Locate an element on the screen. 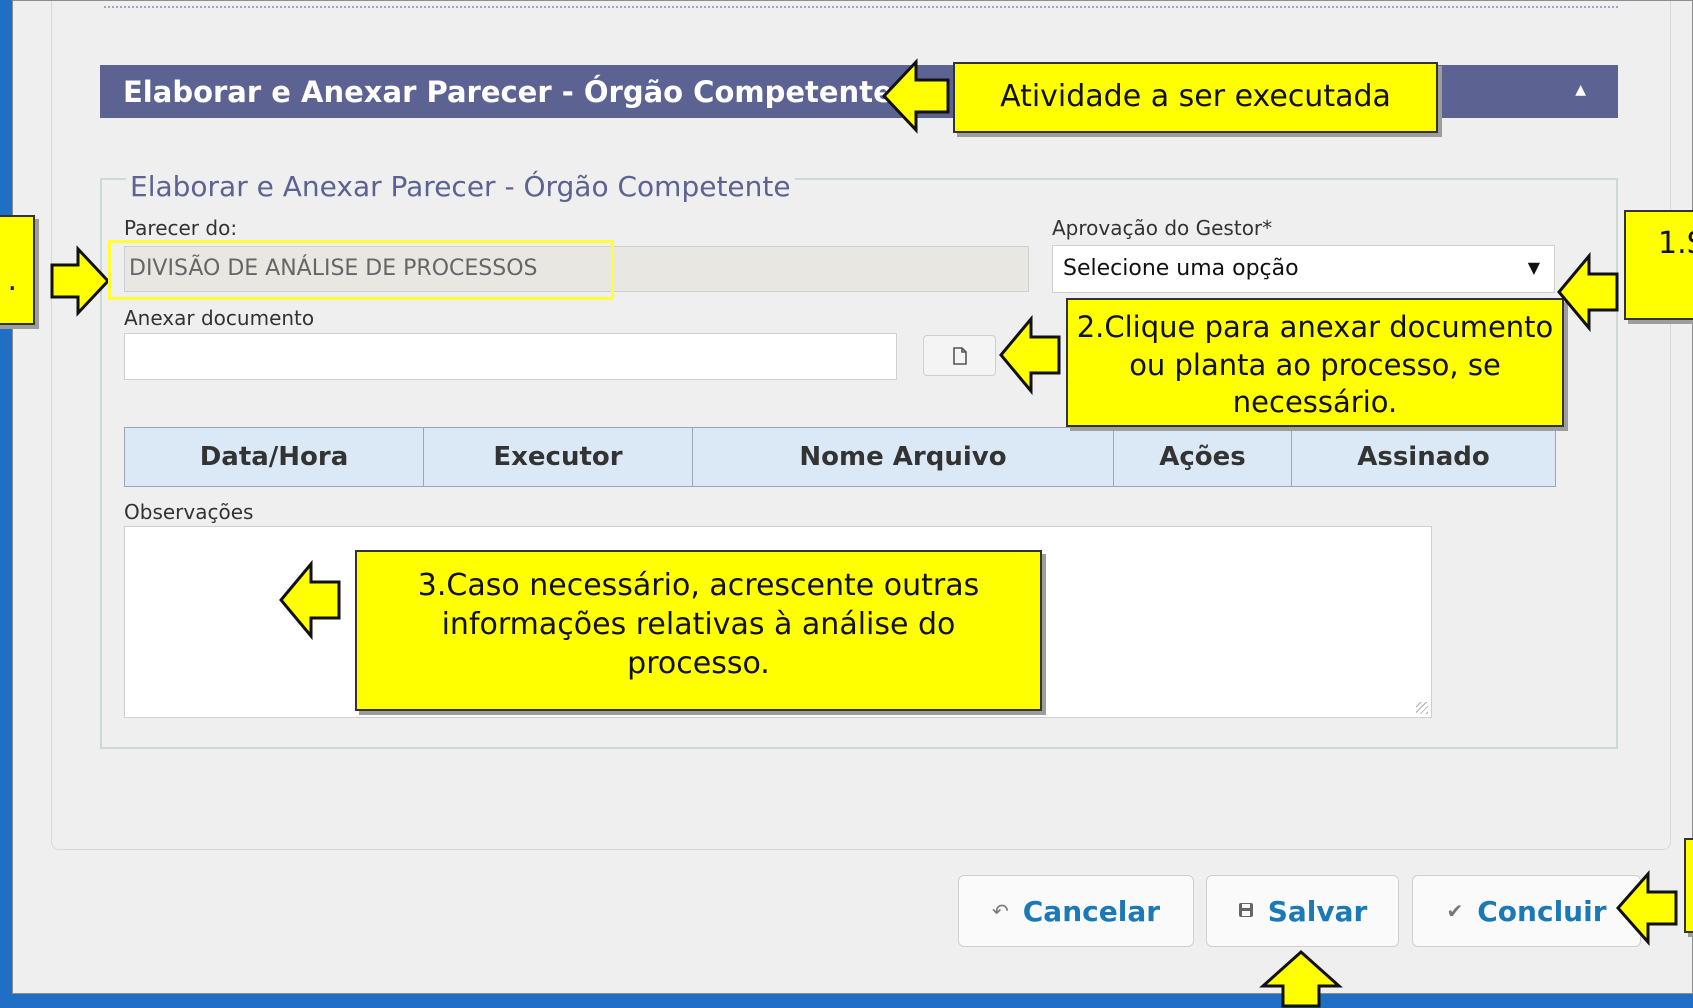  arrow-up-icon is located at coordinates (1301, 978).